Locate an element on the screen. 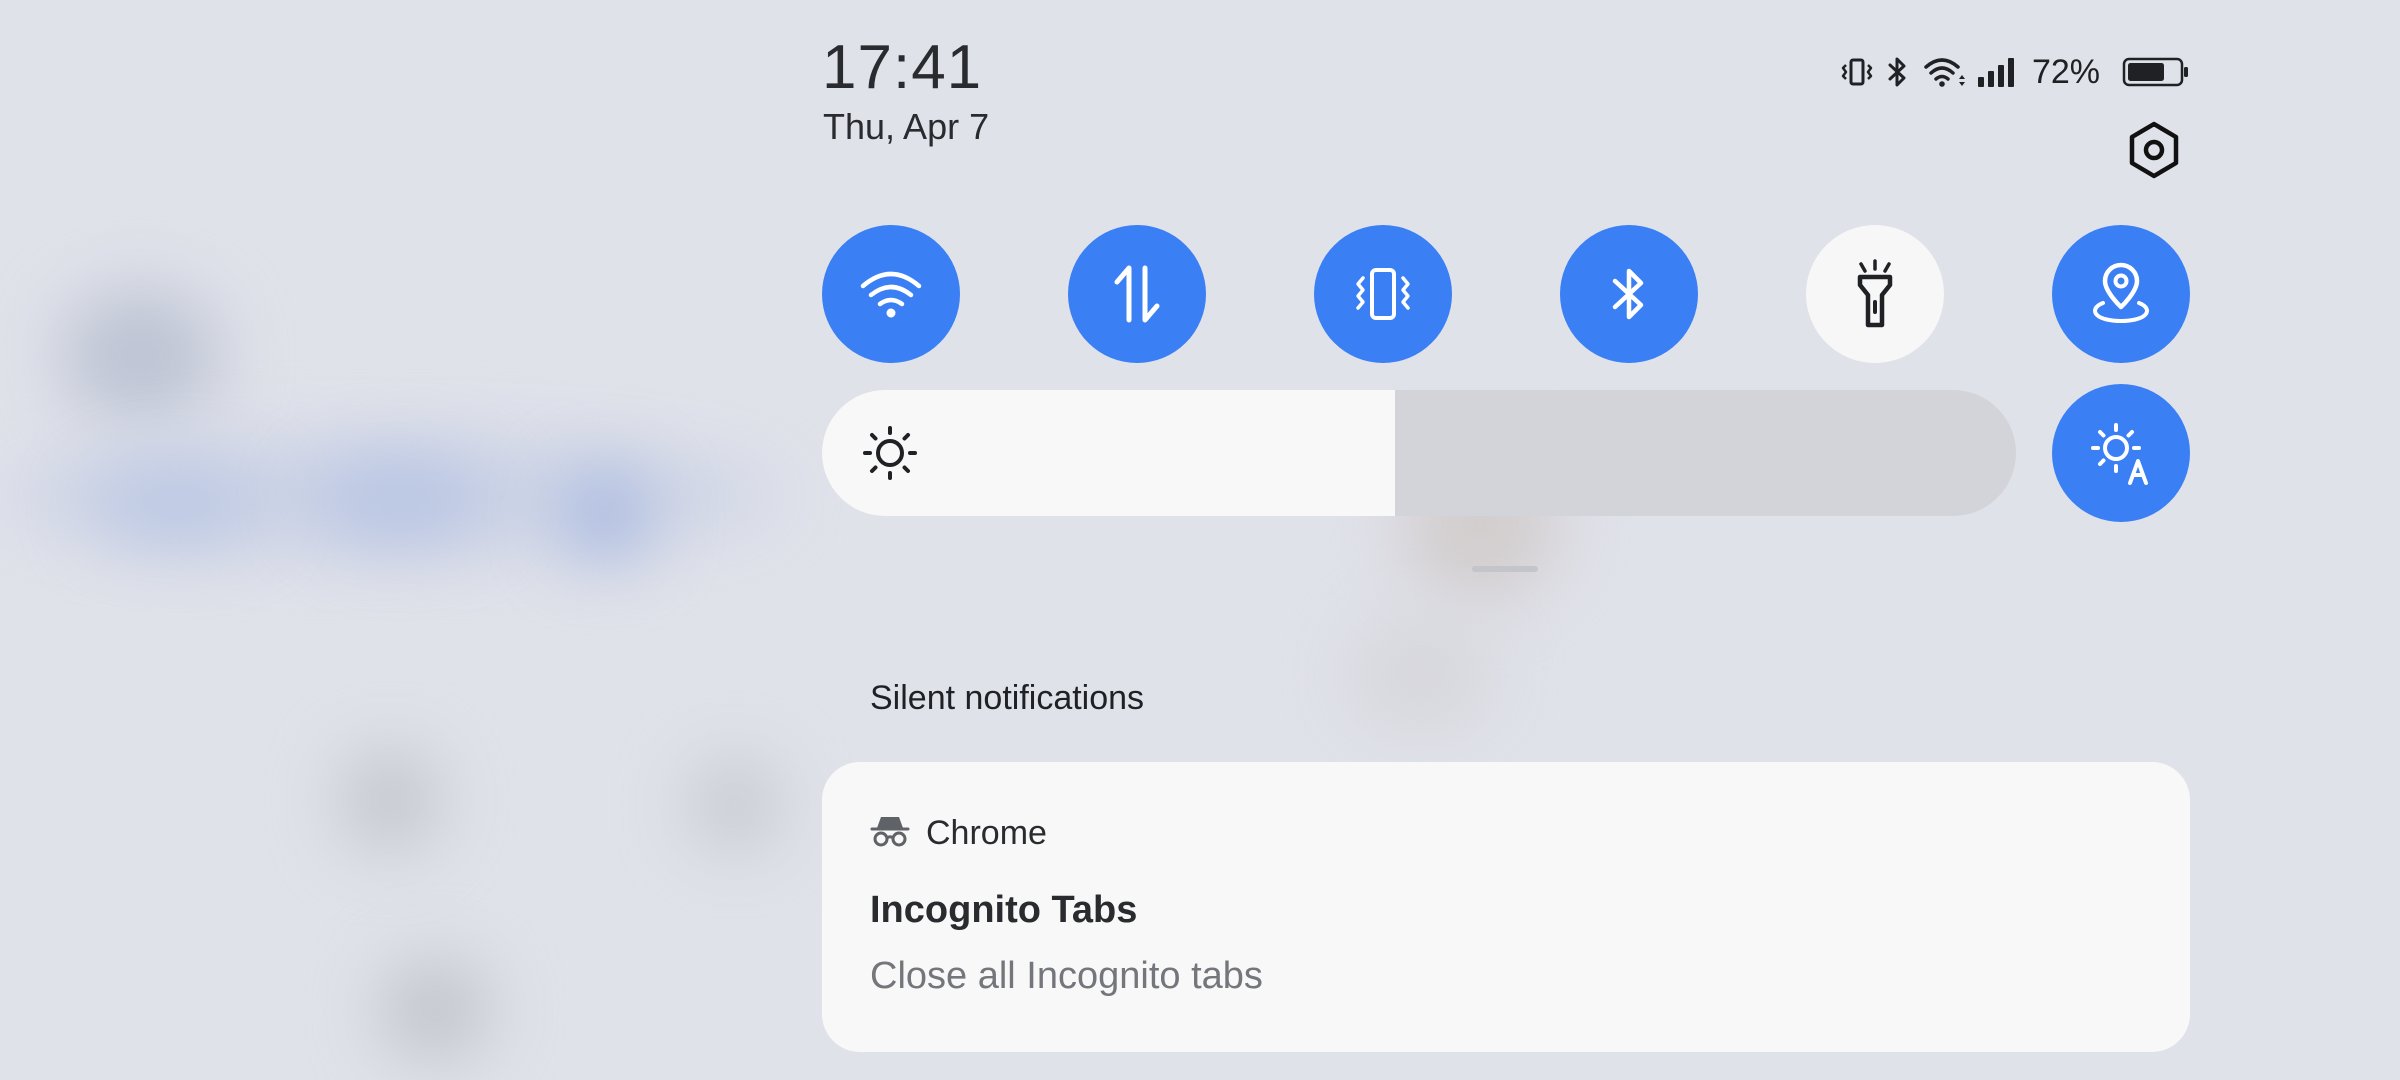 The width and height of the screenshot is (2400, 1080). location-toggle is located at coordinates (2121, 294).